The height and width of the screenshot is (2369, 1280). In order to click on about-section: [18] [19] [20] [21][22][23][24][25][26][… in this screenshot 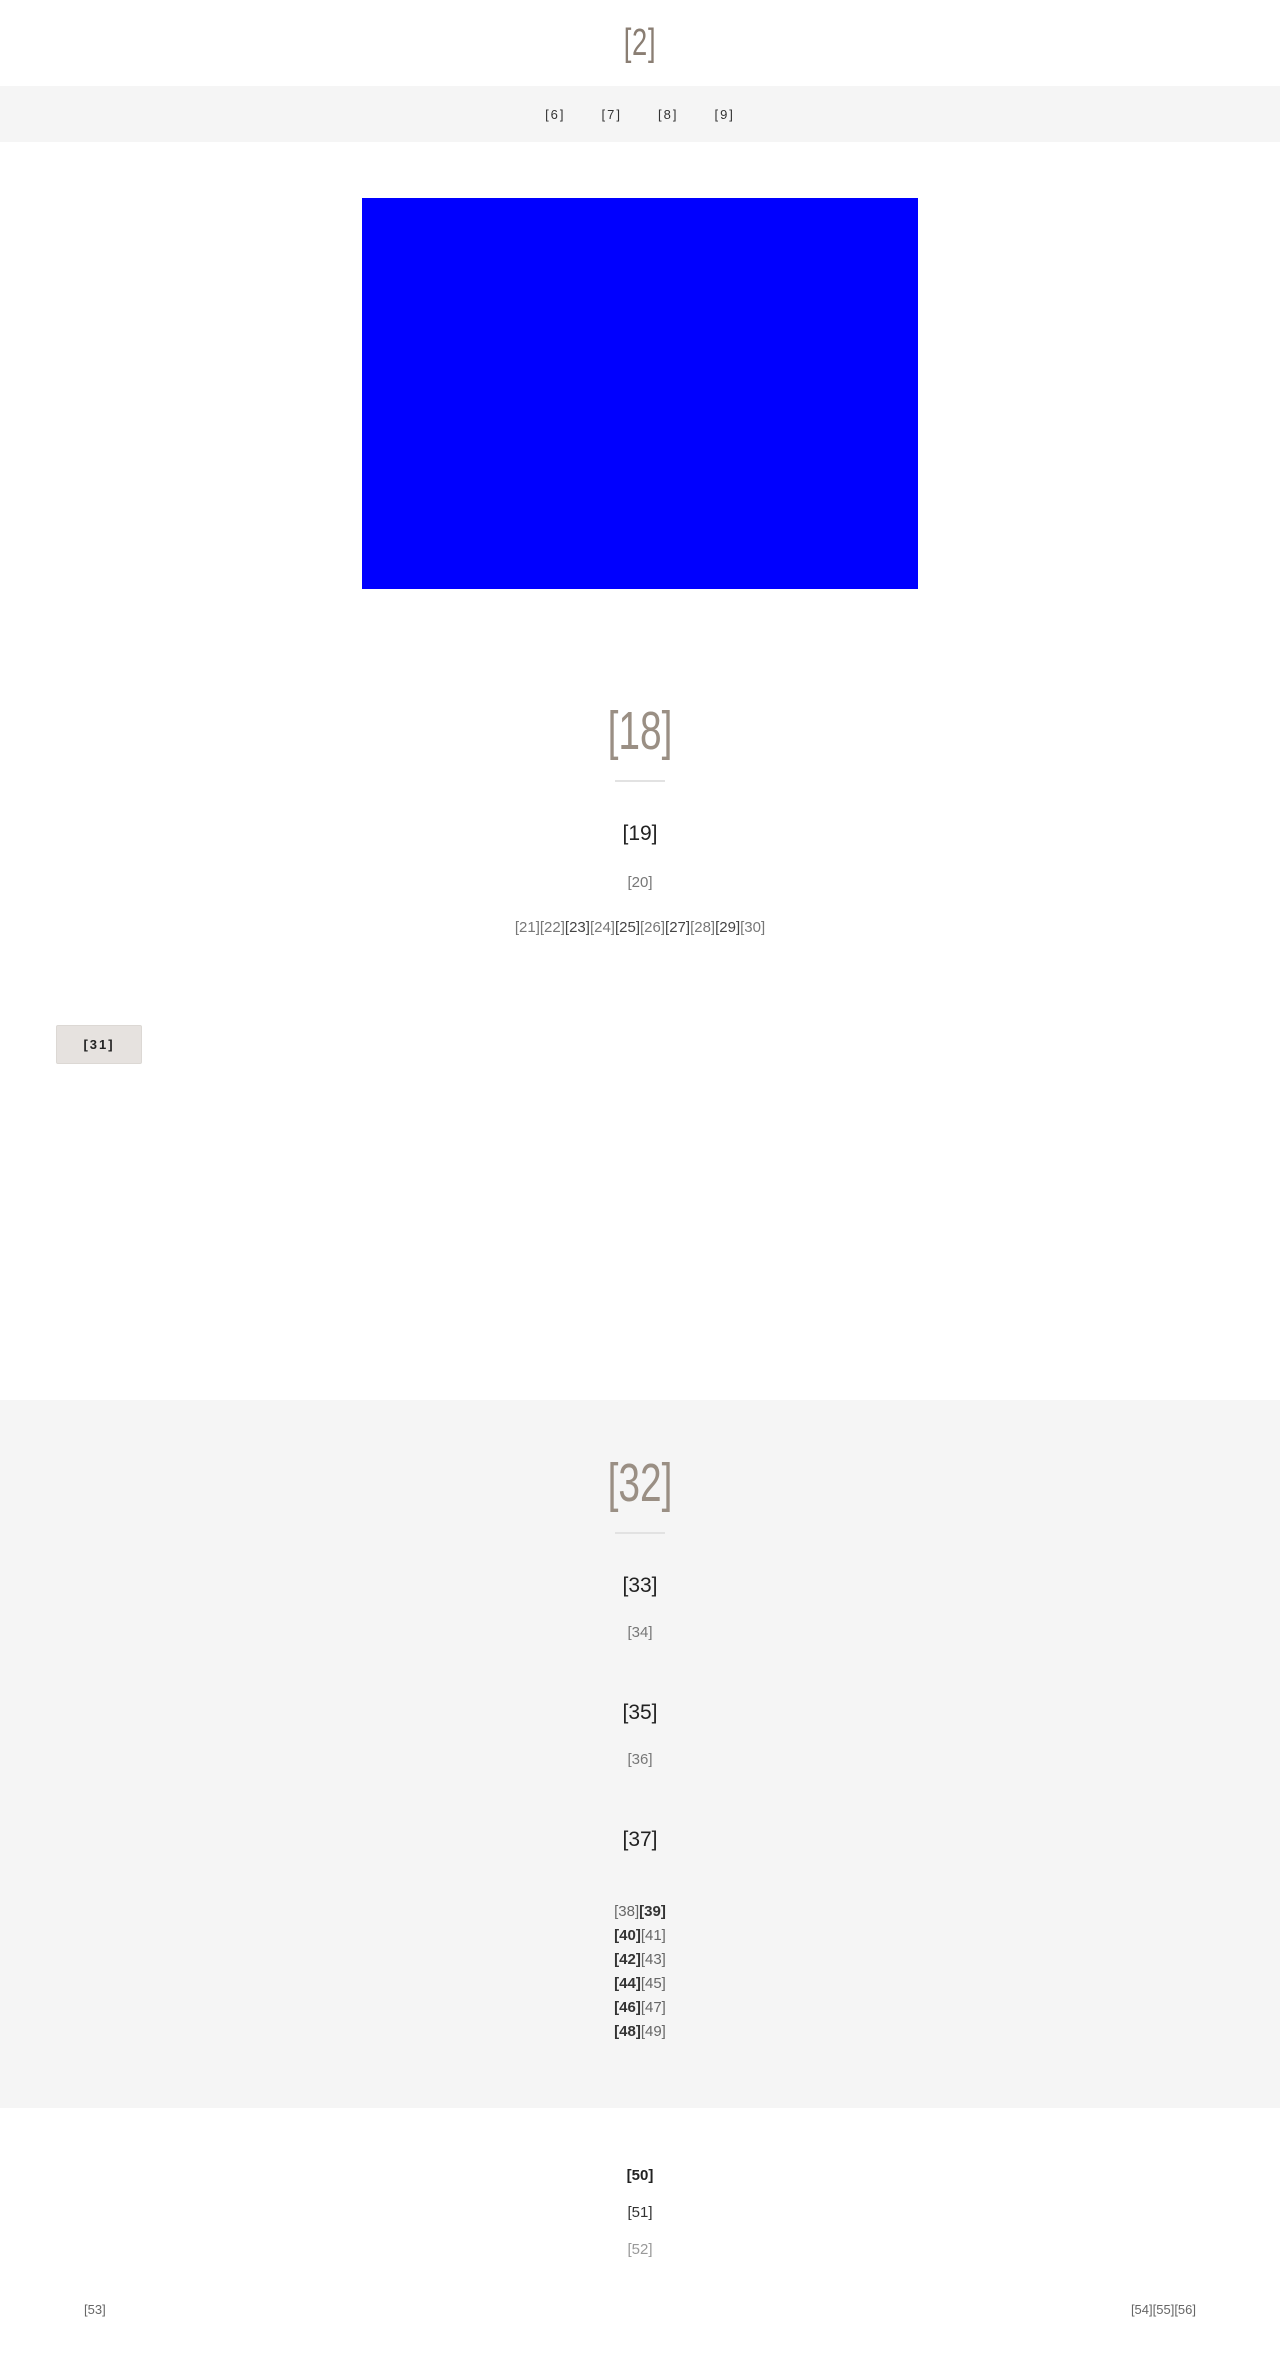, I will do `click(640, 818)`.